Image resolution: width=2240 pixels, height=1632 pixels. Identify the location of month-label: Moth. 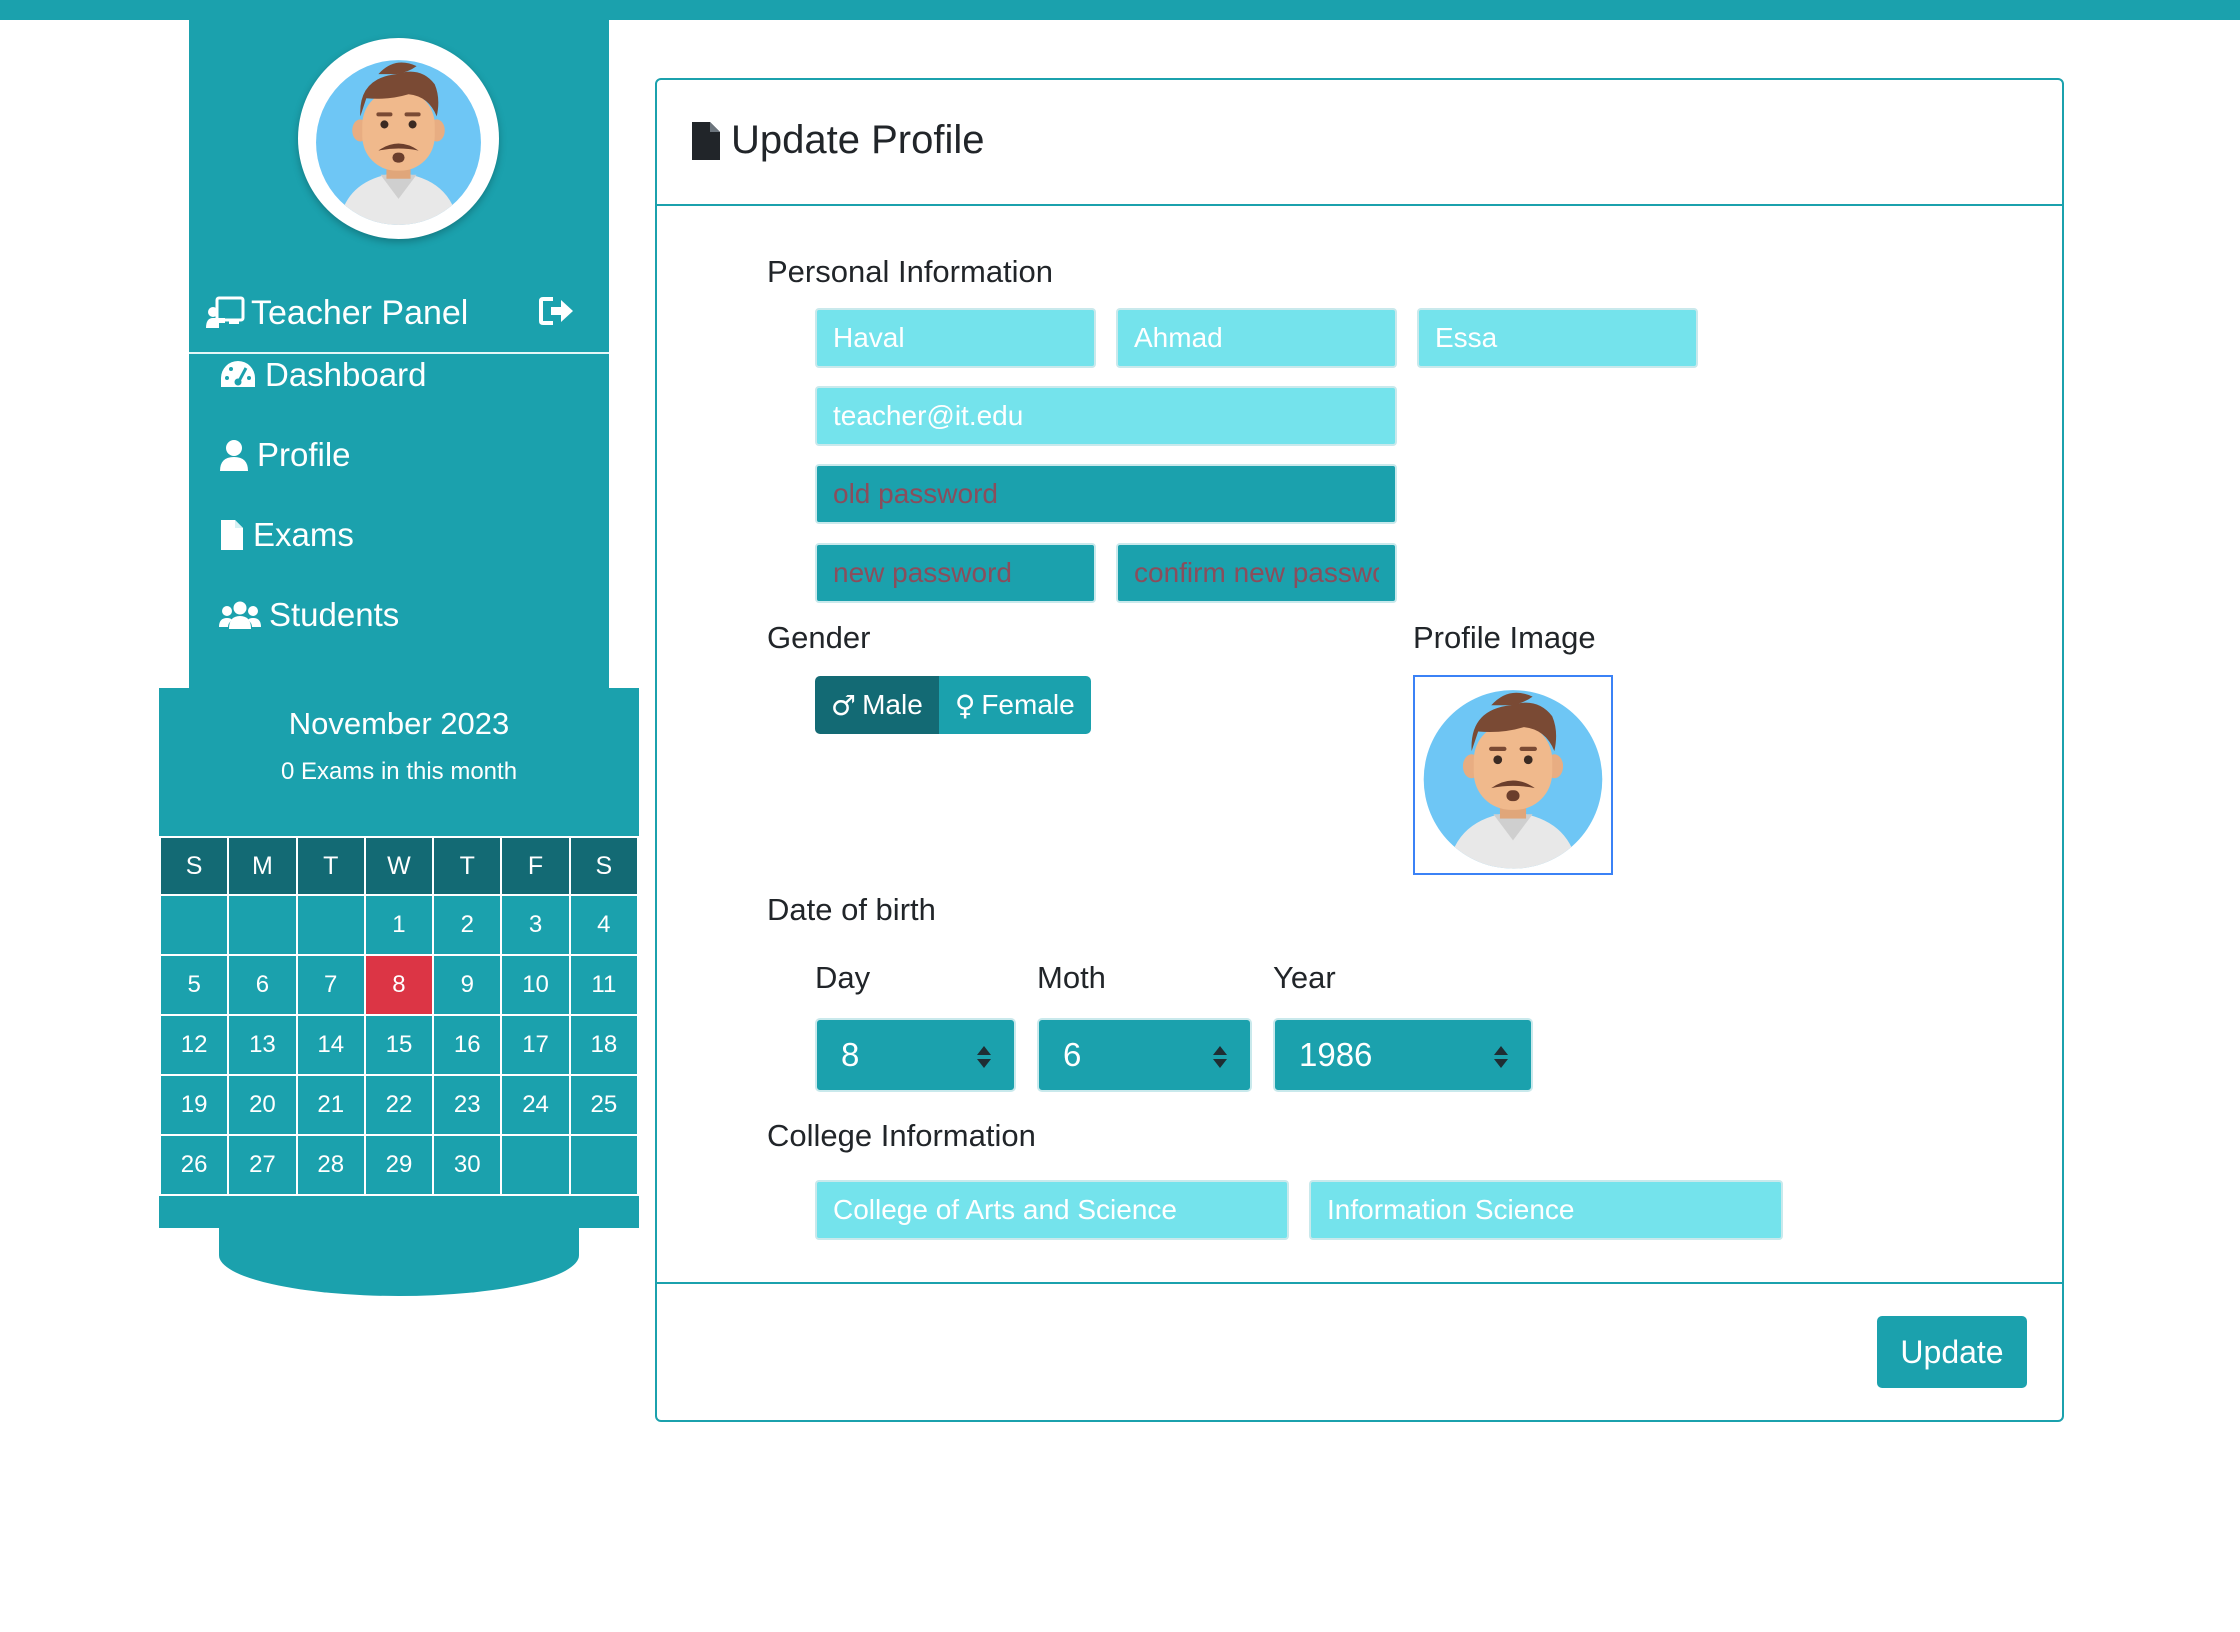
(1071, 977).